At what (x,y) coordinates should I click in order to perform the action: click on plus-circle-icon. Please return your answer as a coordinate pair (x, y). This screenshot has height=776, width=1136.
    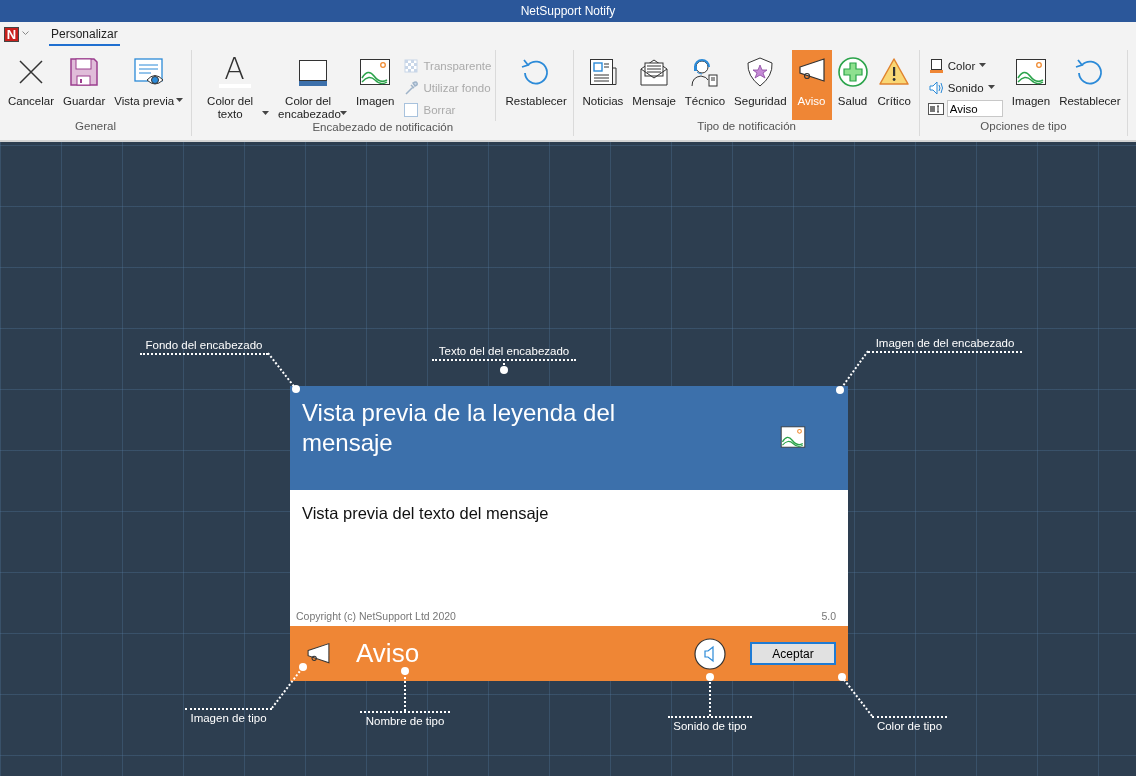
    Looking at the image, I should click on (852, 72).